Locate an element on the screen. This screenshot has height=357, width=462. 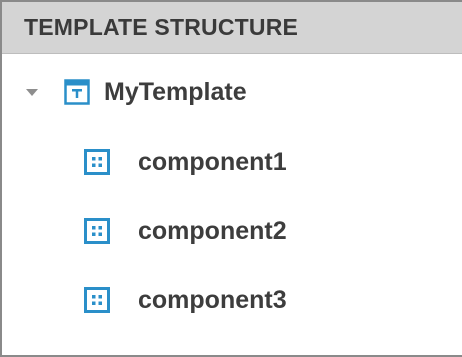
panel-header: TEMPLATE STRUCTURE is located at coordinates (232, 28).